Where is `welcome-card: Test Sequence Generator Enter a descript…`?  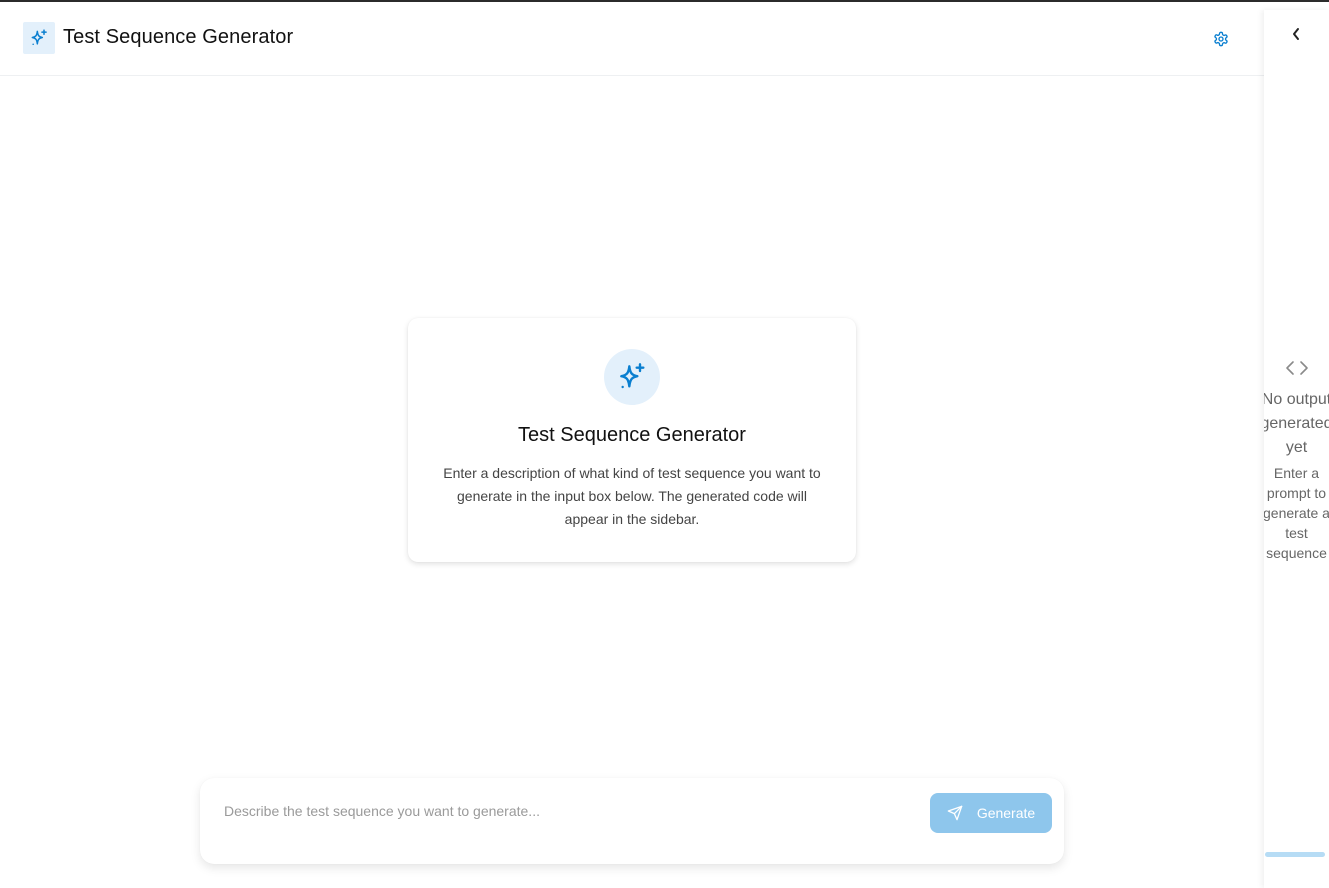
welcome-card: Test Sequence Generator Enter a descript… is located at coordinates (632, 440).